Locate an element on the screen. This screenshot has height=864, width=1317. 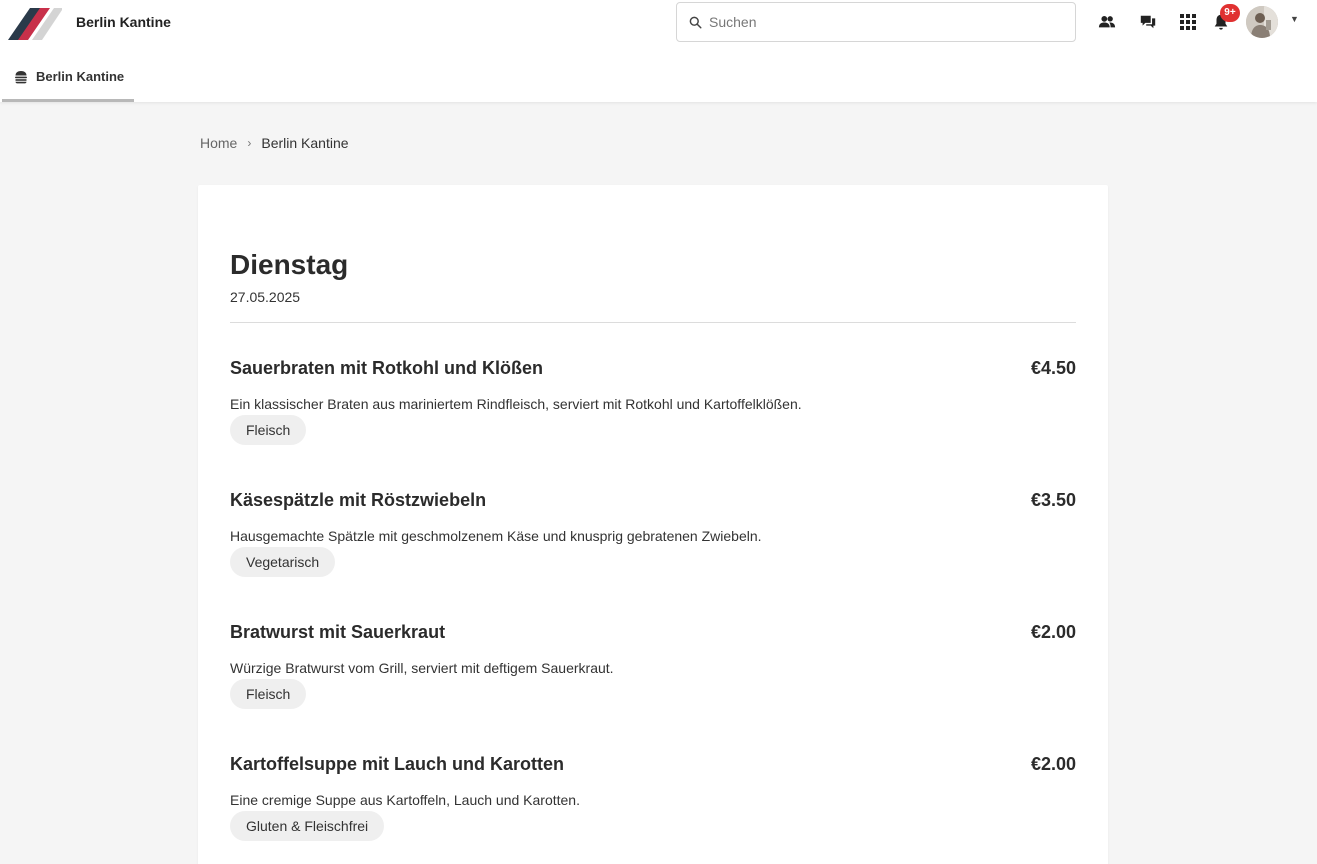
apps-grid-icon is located at coordinates (1188, 22).